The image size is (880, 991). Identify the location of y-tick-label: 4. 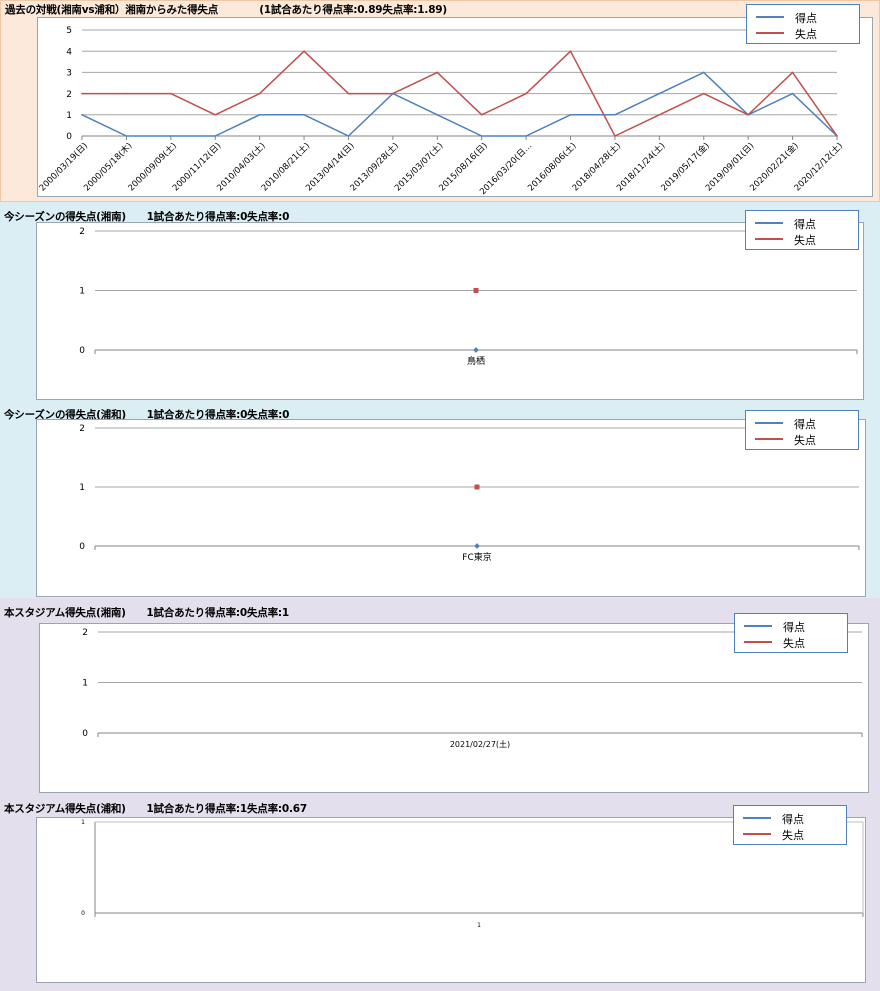
(69, 52).